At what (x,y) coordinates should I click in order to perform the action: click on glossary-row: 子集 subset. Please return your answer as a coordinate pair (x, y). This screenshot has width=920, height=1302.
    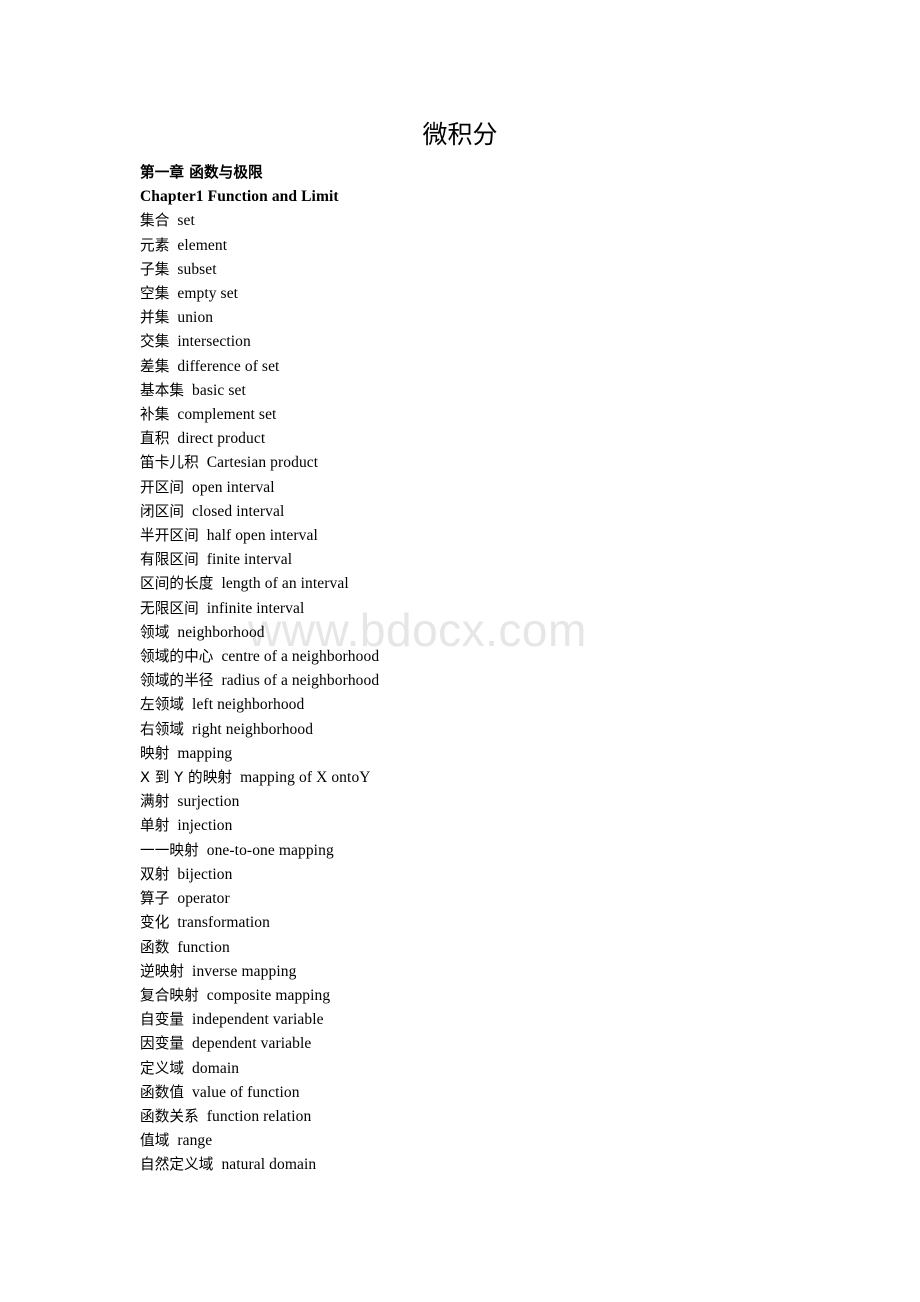
    Looking at the image, I should click on (490, 270).